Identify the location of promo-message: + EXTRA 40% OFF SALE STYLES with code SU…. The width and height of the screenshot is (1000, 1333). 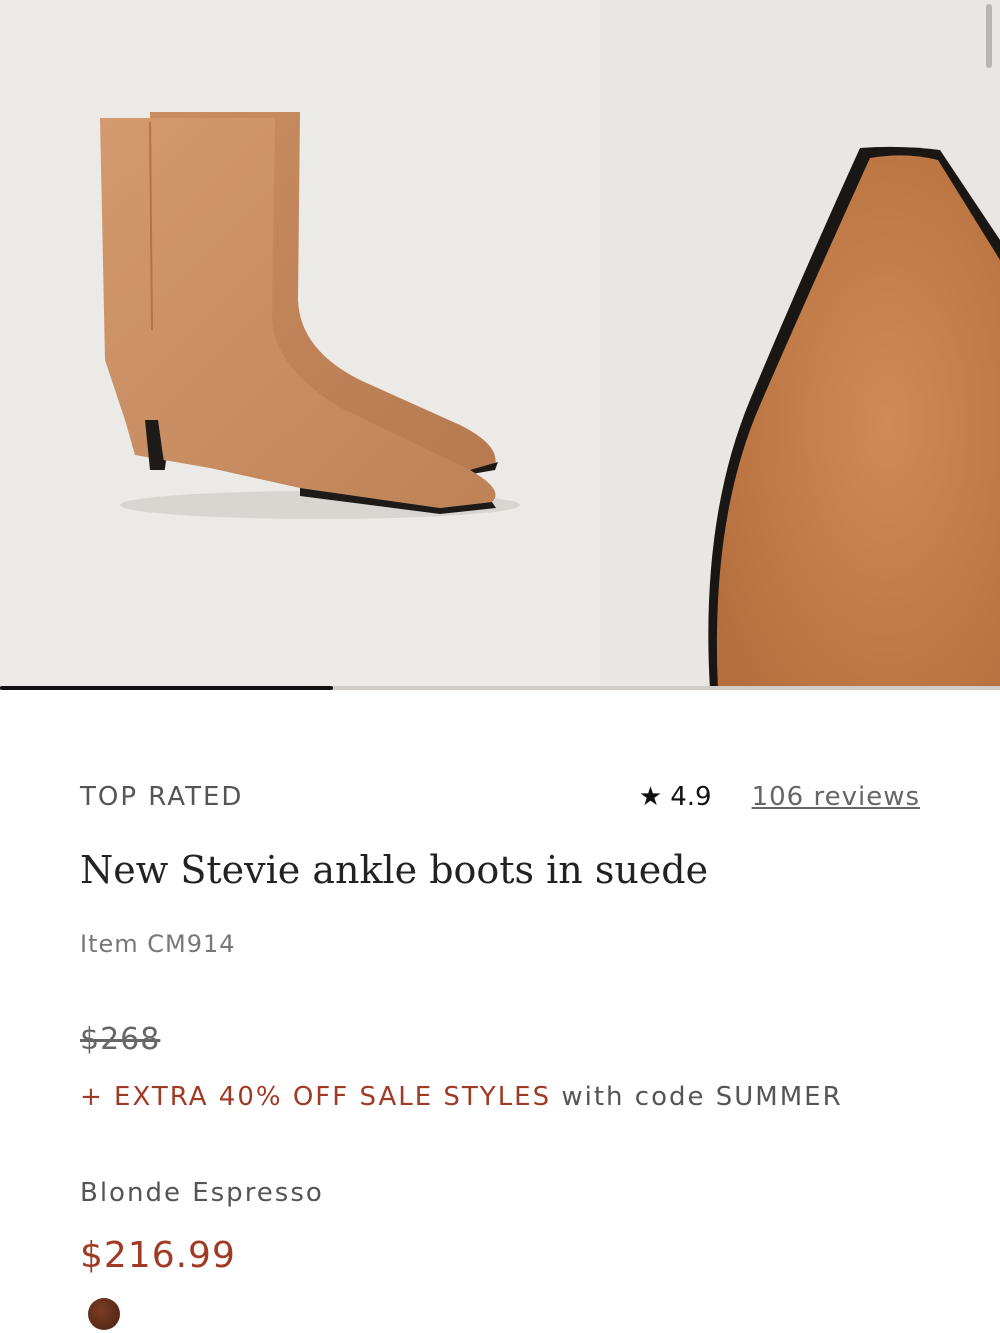
(461, 1097).